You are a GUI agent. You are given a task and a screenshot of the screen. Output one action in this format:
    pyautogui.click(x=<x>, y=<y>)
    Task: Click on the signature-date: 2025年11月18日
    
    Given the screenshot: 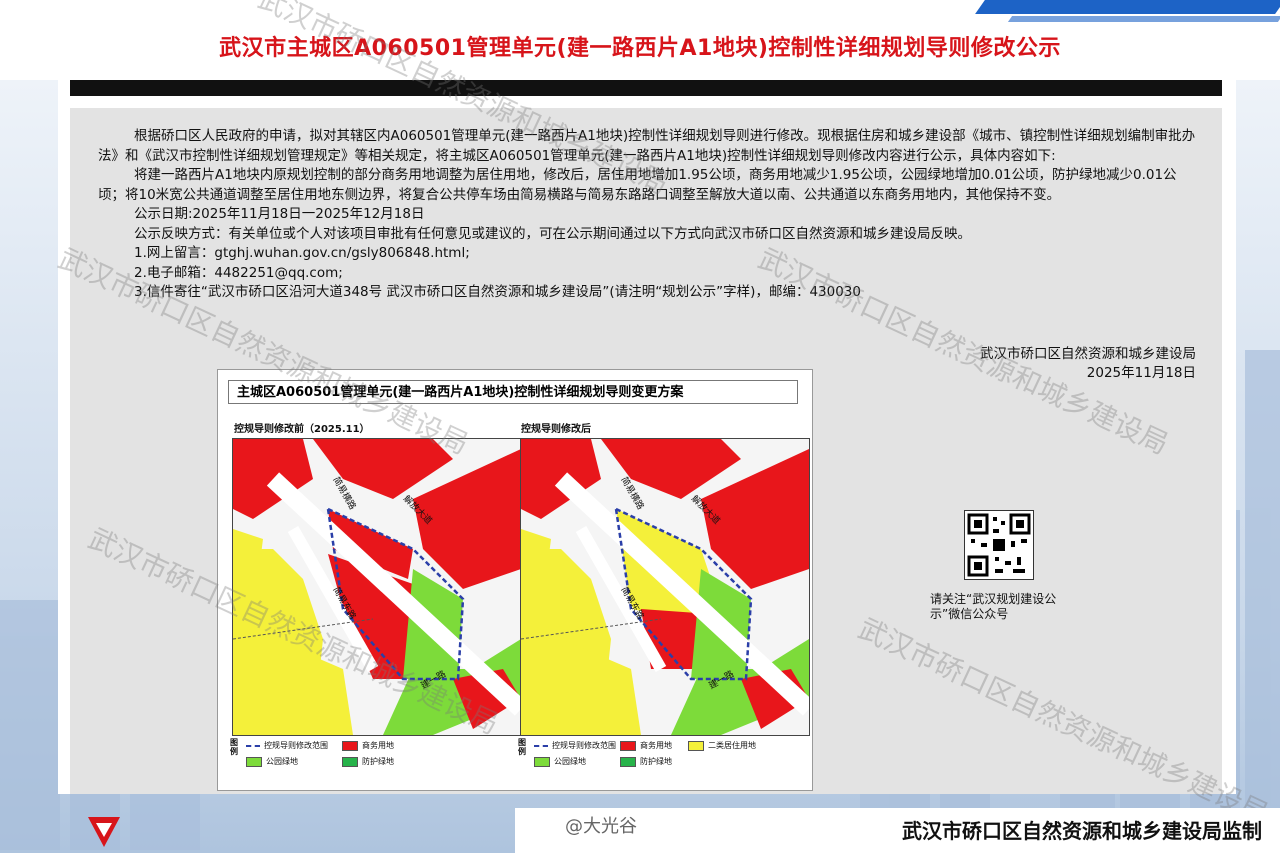 What is the action you would take?
    pyautogui.click(x=1141, y=373)
    